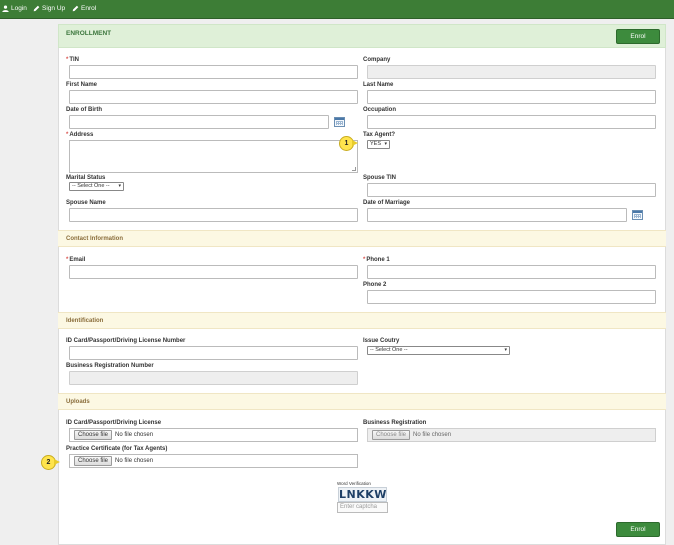 The height and width of the screenshot is (545, 674). Describe the element at coordinates (213, 378) in the screenshot. I see `business-reg-number-input` at that location.